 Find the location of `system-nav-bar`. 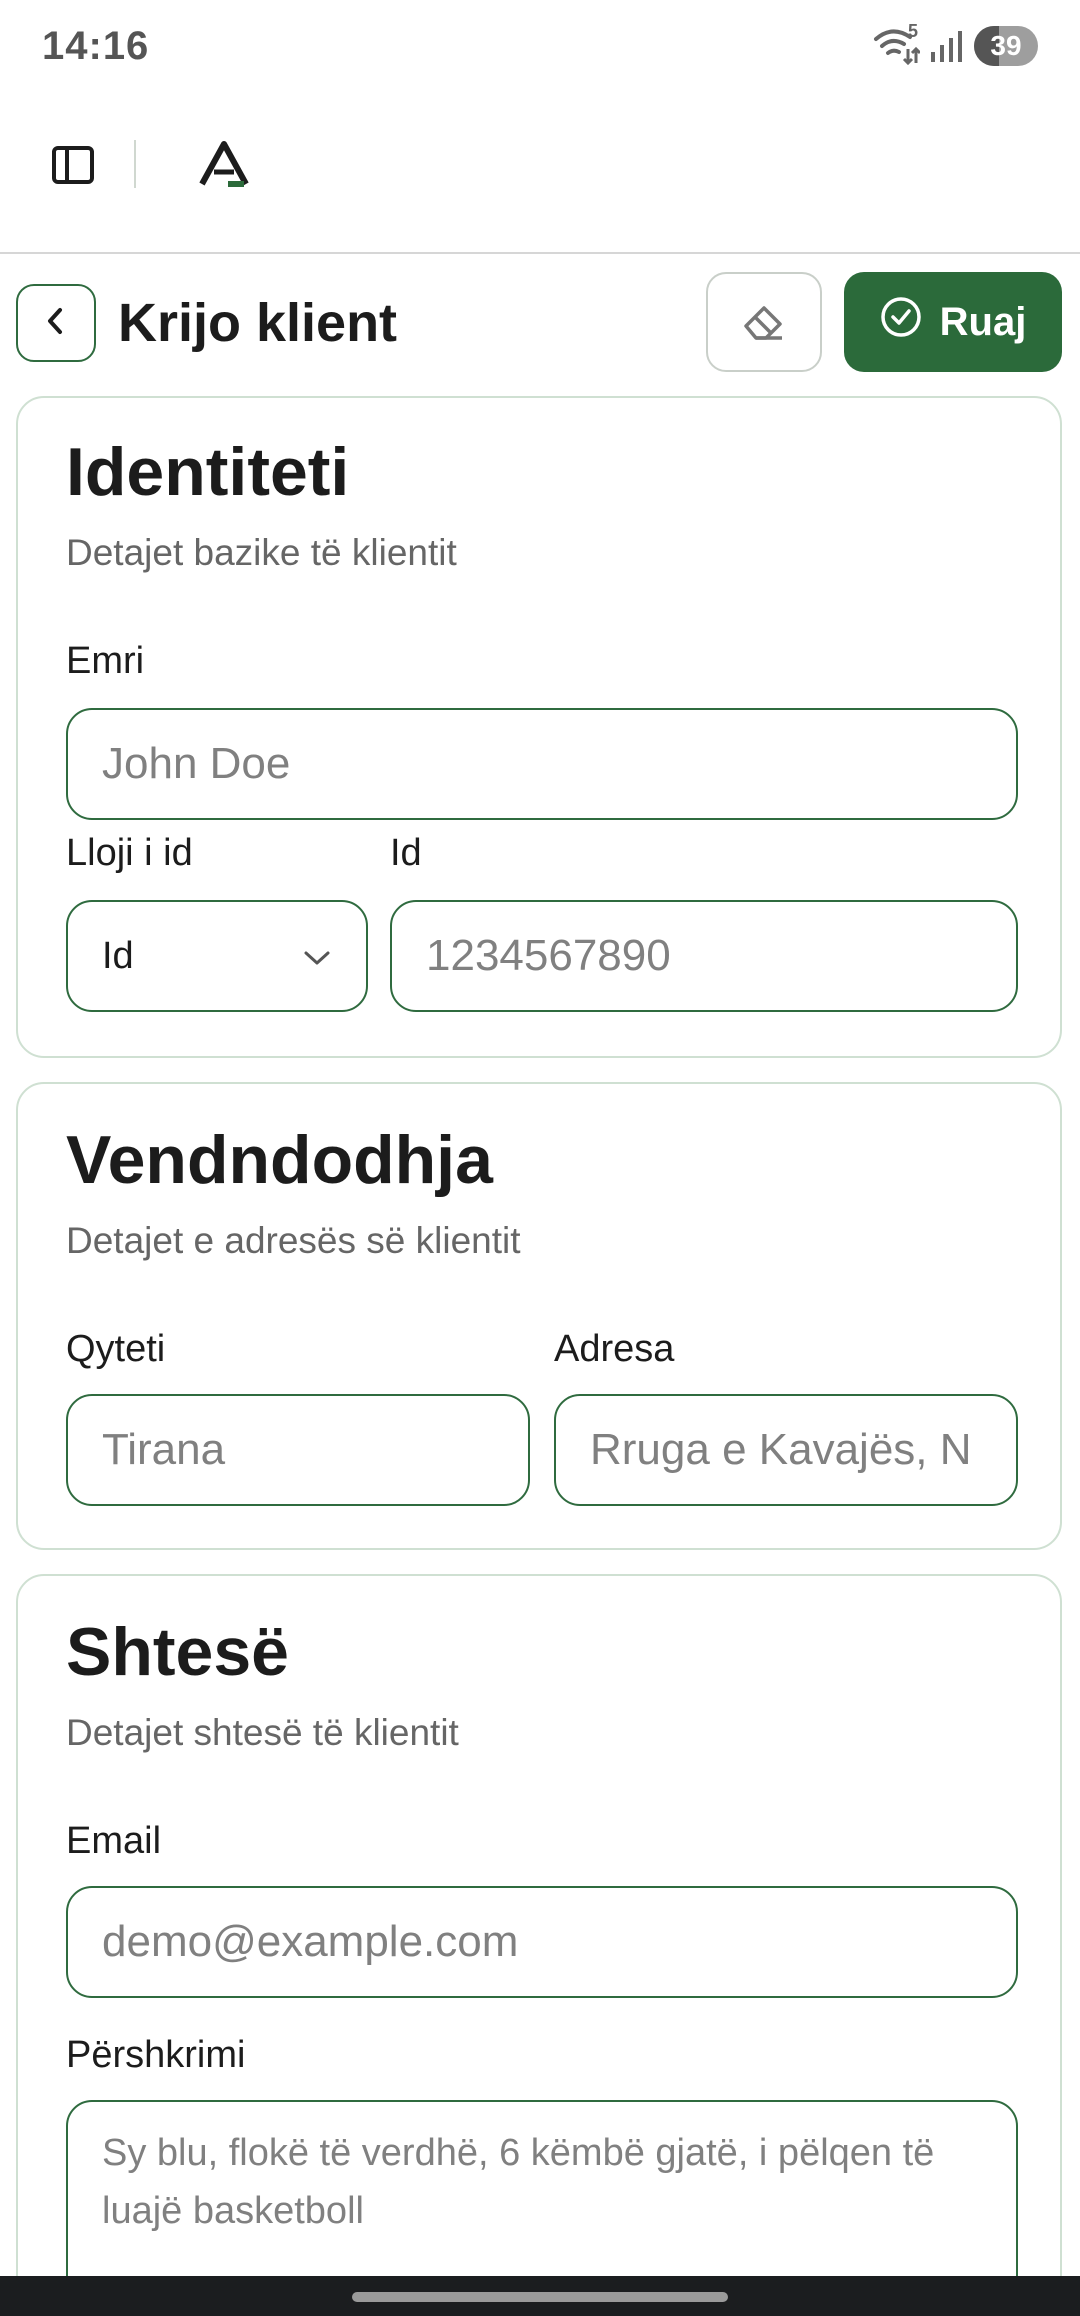

system-nav-bar is located at coordinates (540, 2296).